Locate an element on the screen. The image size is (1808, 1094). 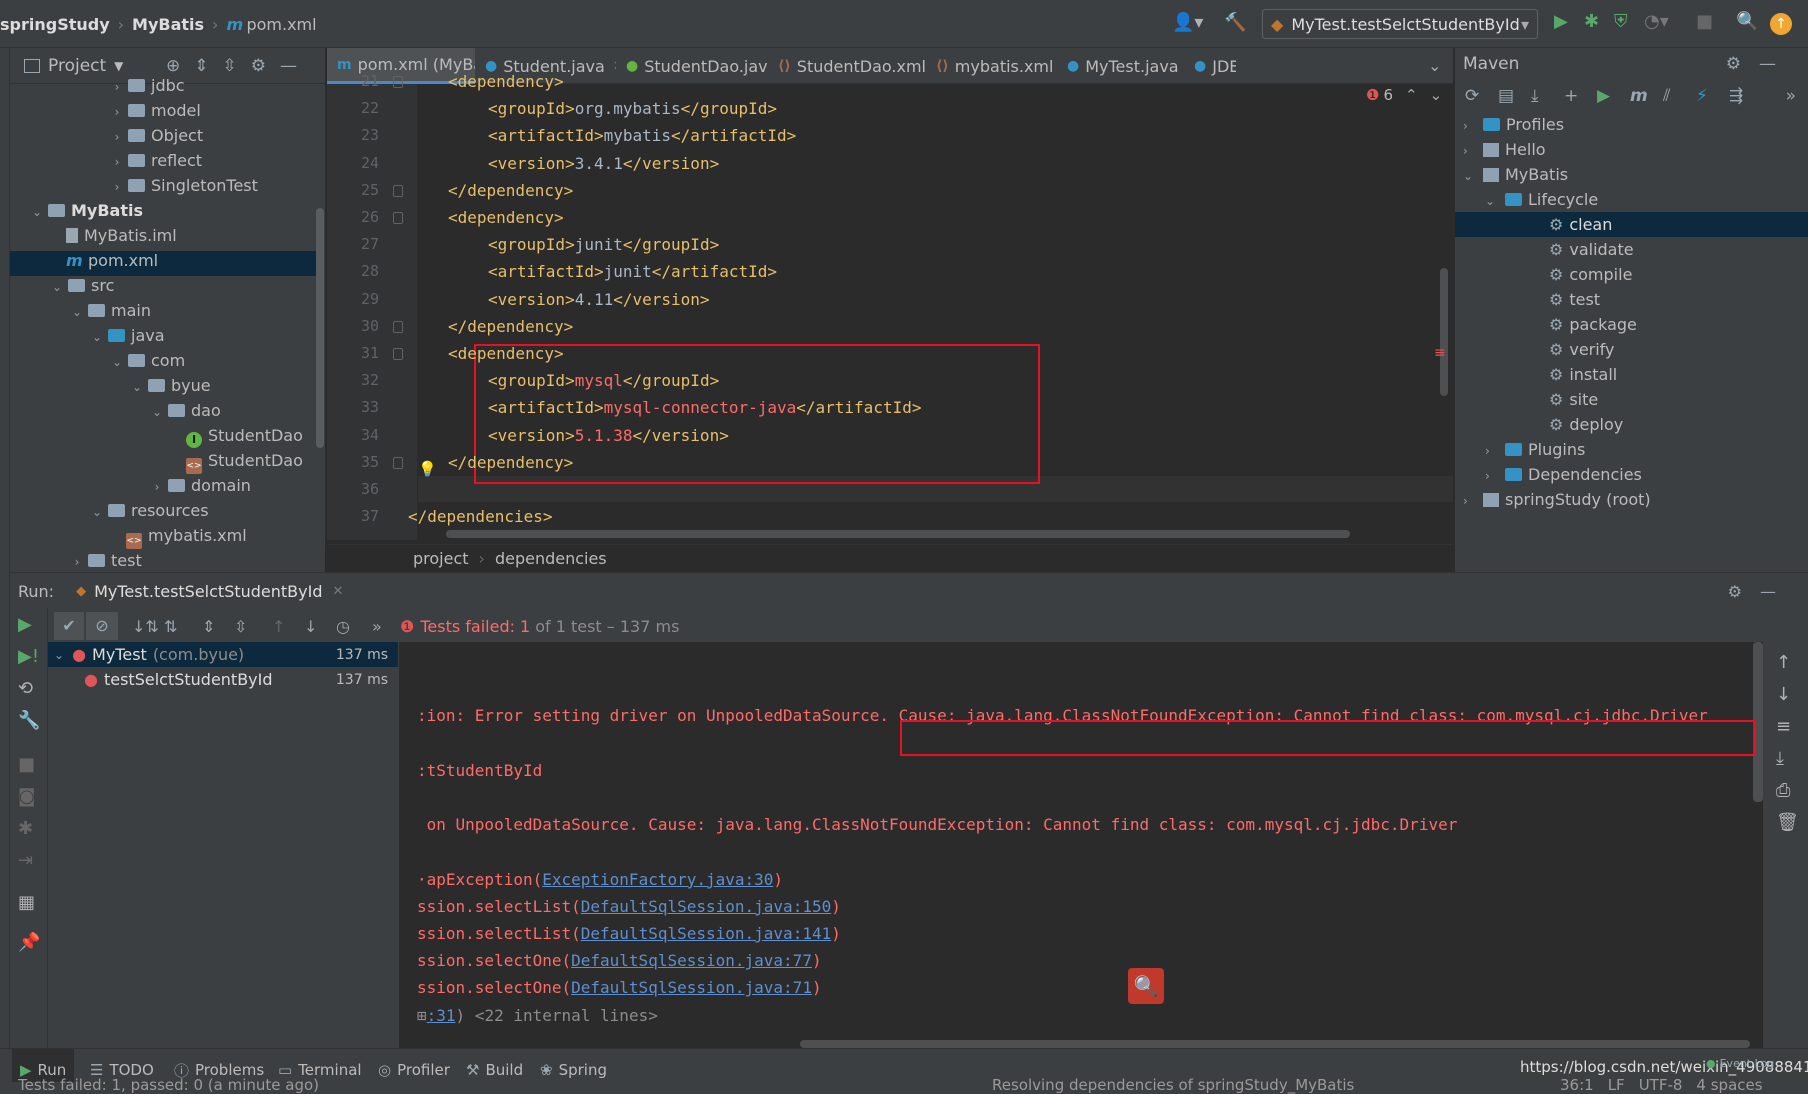
indent-setting: 4 spaces is located at coordinates (1729, 1085).